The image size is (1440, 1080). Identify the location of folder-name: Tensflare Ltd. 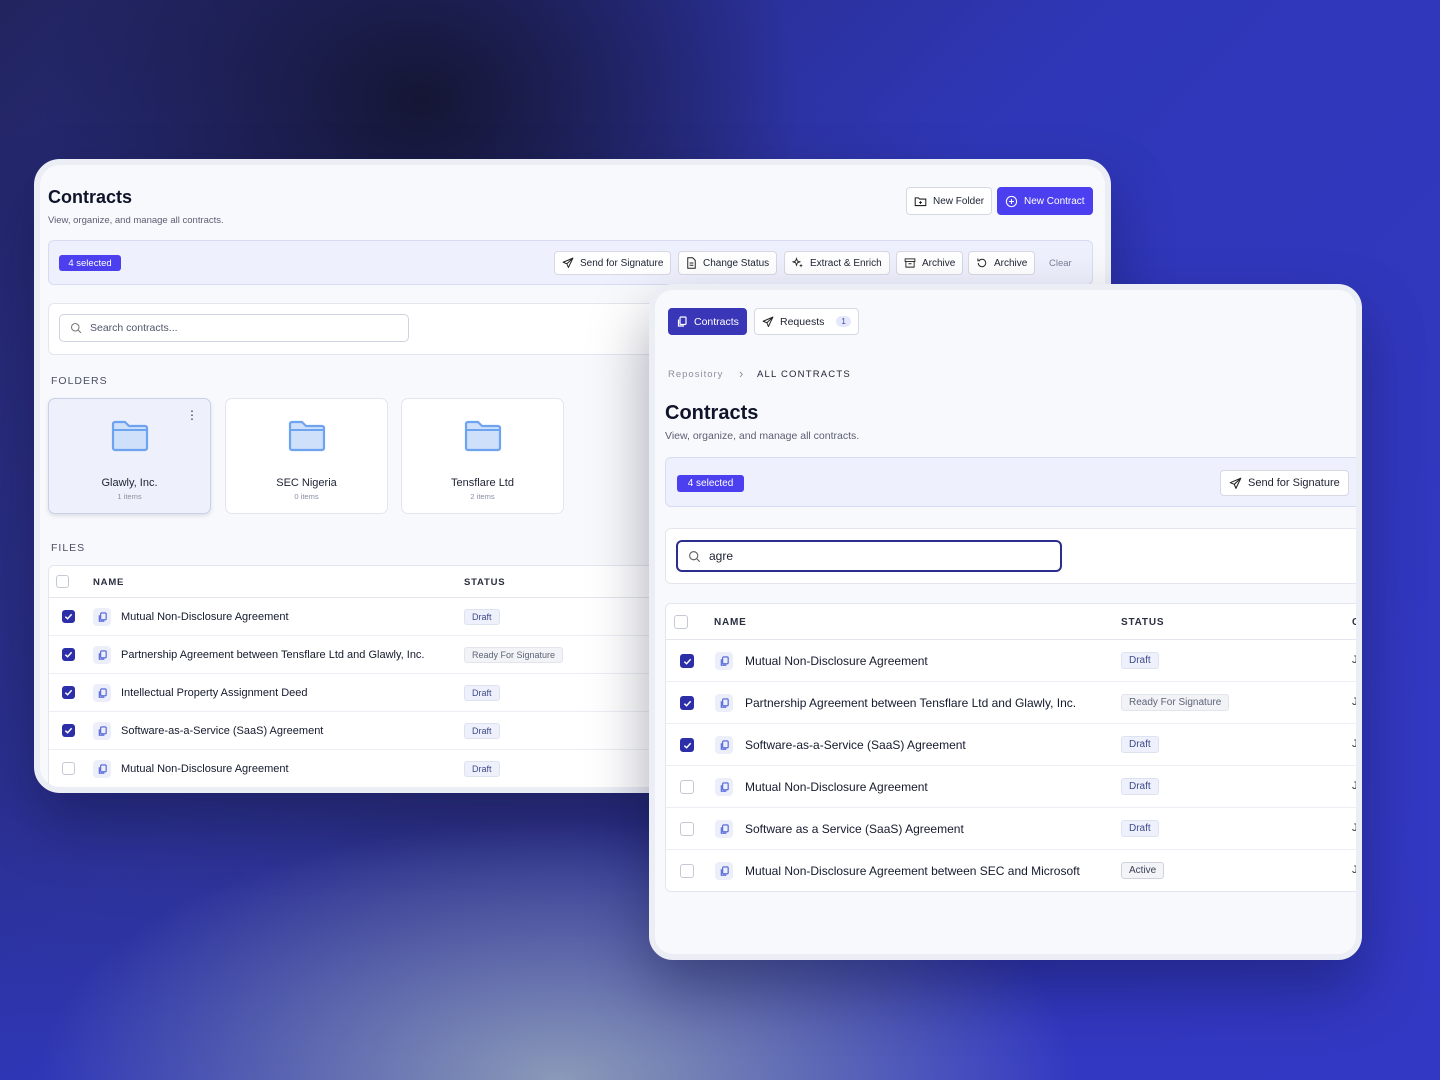
(482, 483).